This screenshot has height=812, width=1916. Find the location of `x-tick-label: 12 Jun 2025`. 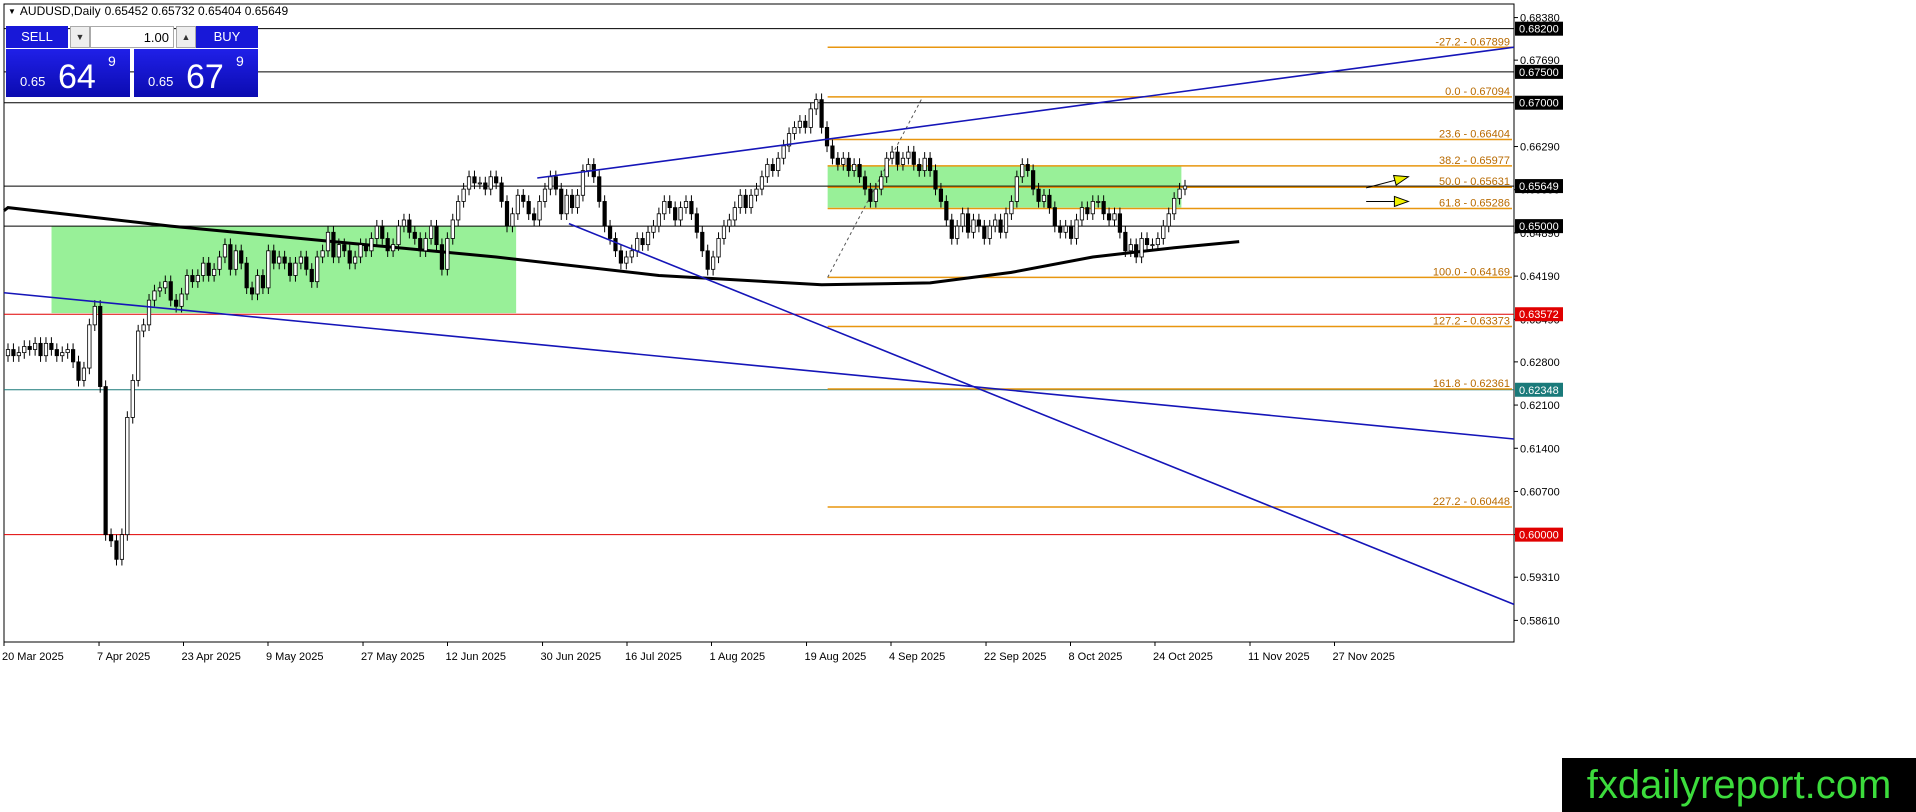

x-tick-label: 12 Jun 2025 is located at coordinates (475, 657).